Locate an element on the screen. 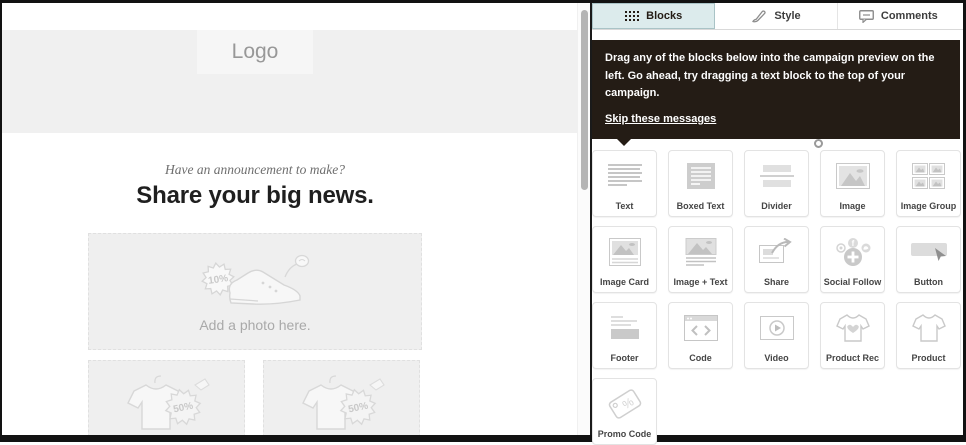 The width and height of the screenshot is (966, 445). block-tile-divider: Divider is located at coordinates (776, 184).